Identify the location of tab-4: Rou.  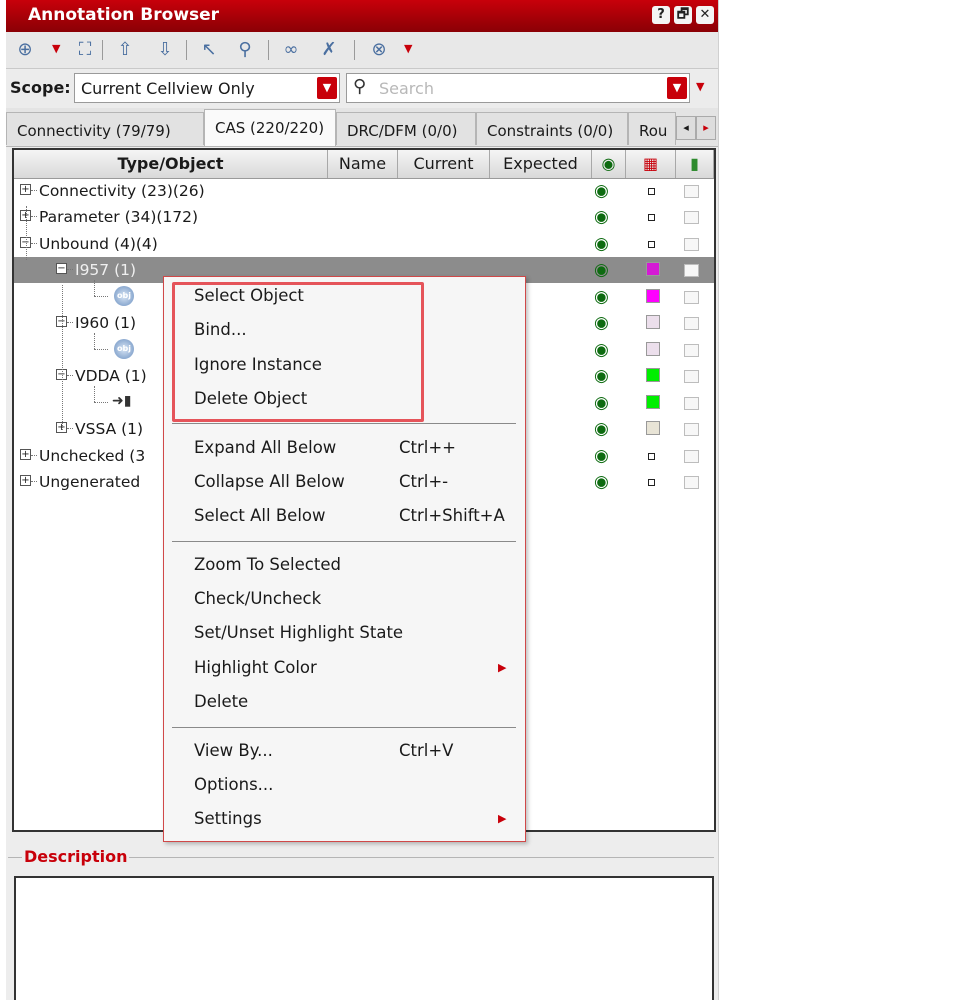
(652, 128).